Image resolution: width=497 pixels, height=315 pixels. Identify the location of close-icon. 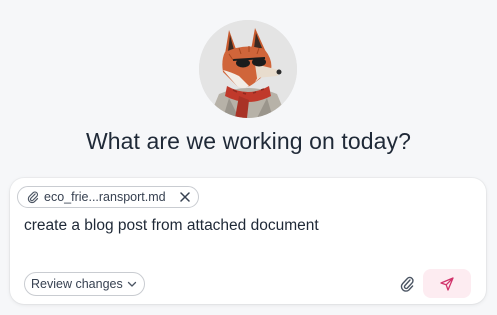
(185, 197).